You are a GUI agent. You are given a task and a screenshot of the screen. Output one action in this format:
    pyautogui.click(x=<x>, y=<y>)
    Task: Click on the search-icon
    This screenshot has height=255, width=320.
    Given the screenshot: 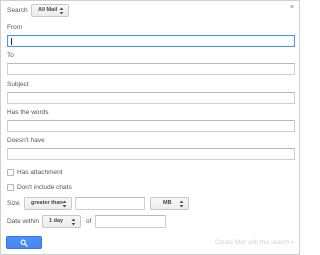 What is the action you would take?
    pyautogui.click(x=24, y=243)
    